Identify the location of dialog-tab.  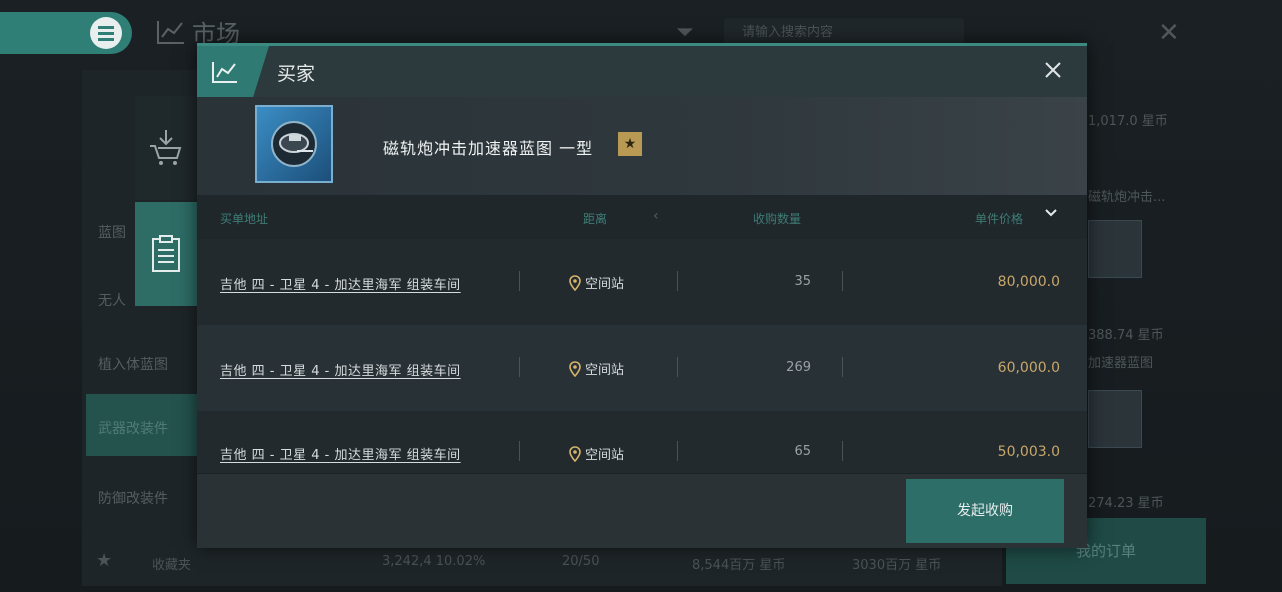
(233, 71).